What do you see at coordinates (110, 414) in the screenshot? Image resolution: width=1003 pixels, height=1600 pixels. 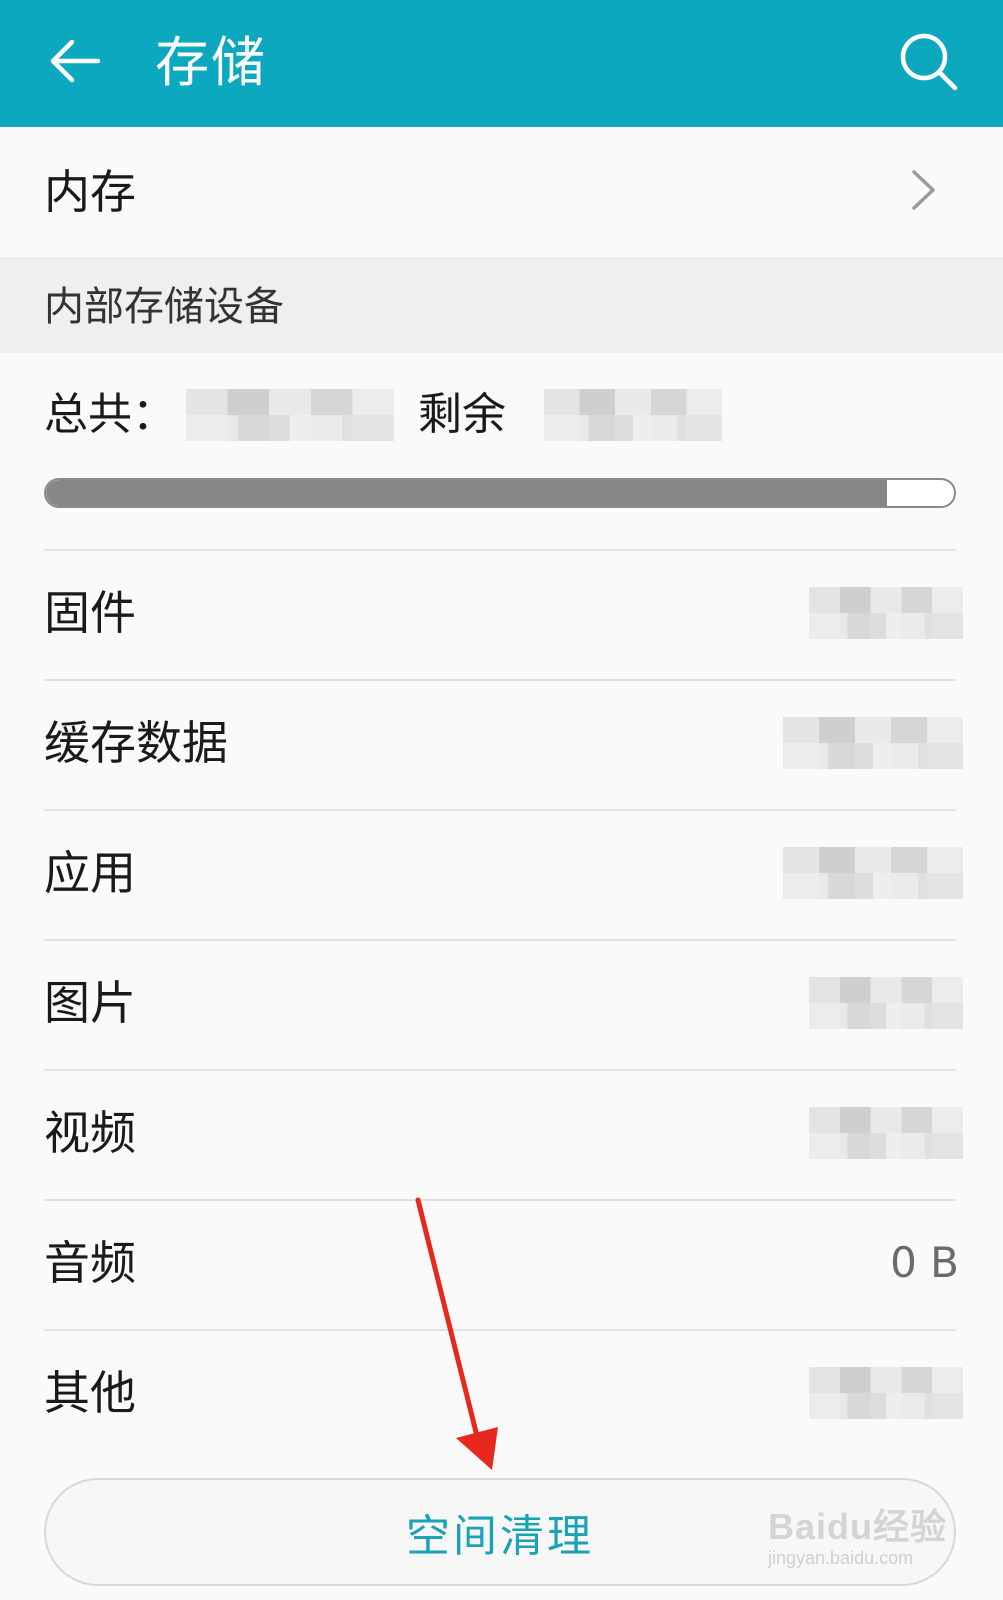 I see `total-label: 总共：` at bounding box center [110, 414].